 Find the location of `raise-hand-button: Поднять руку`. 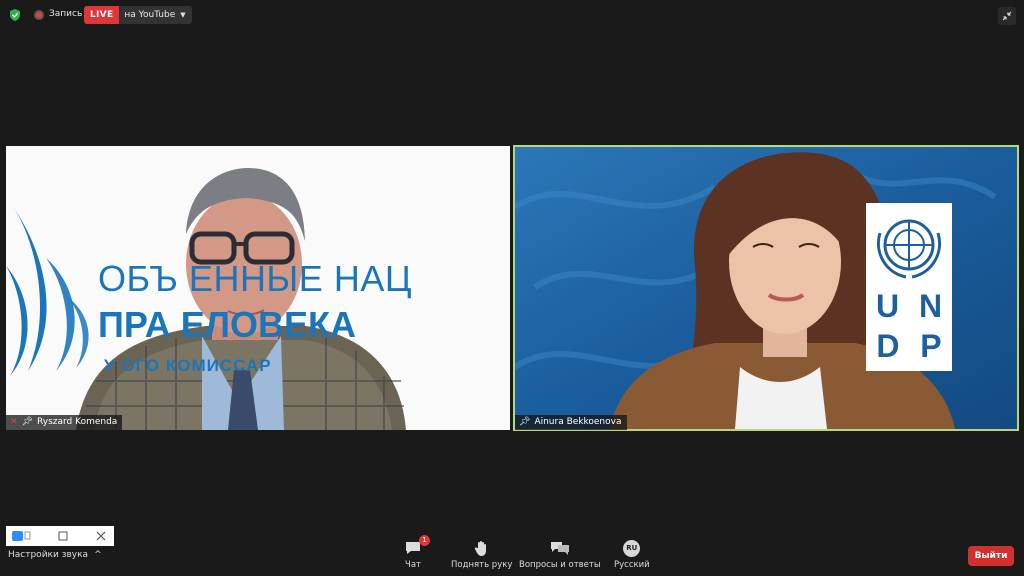

raise-hand-button: Поднять руку is located at coordinates (481, 554).